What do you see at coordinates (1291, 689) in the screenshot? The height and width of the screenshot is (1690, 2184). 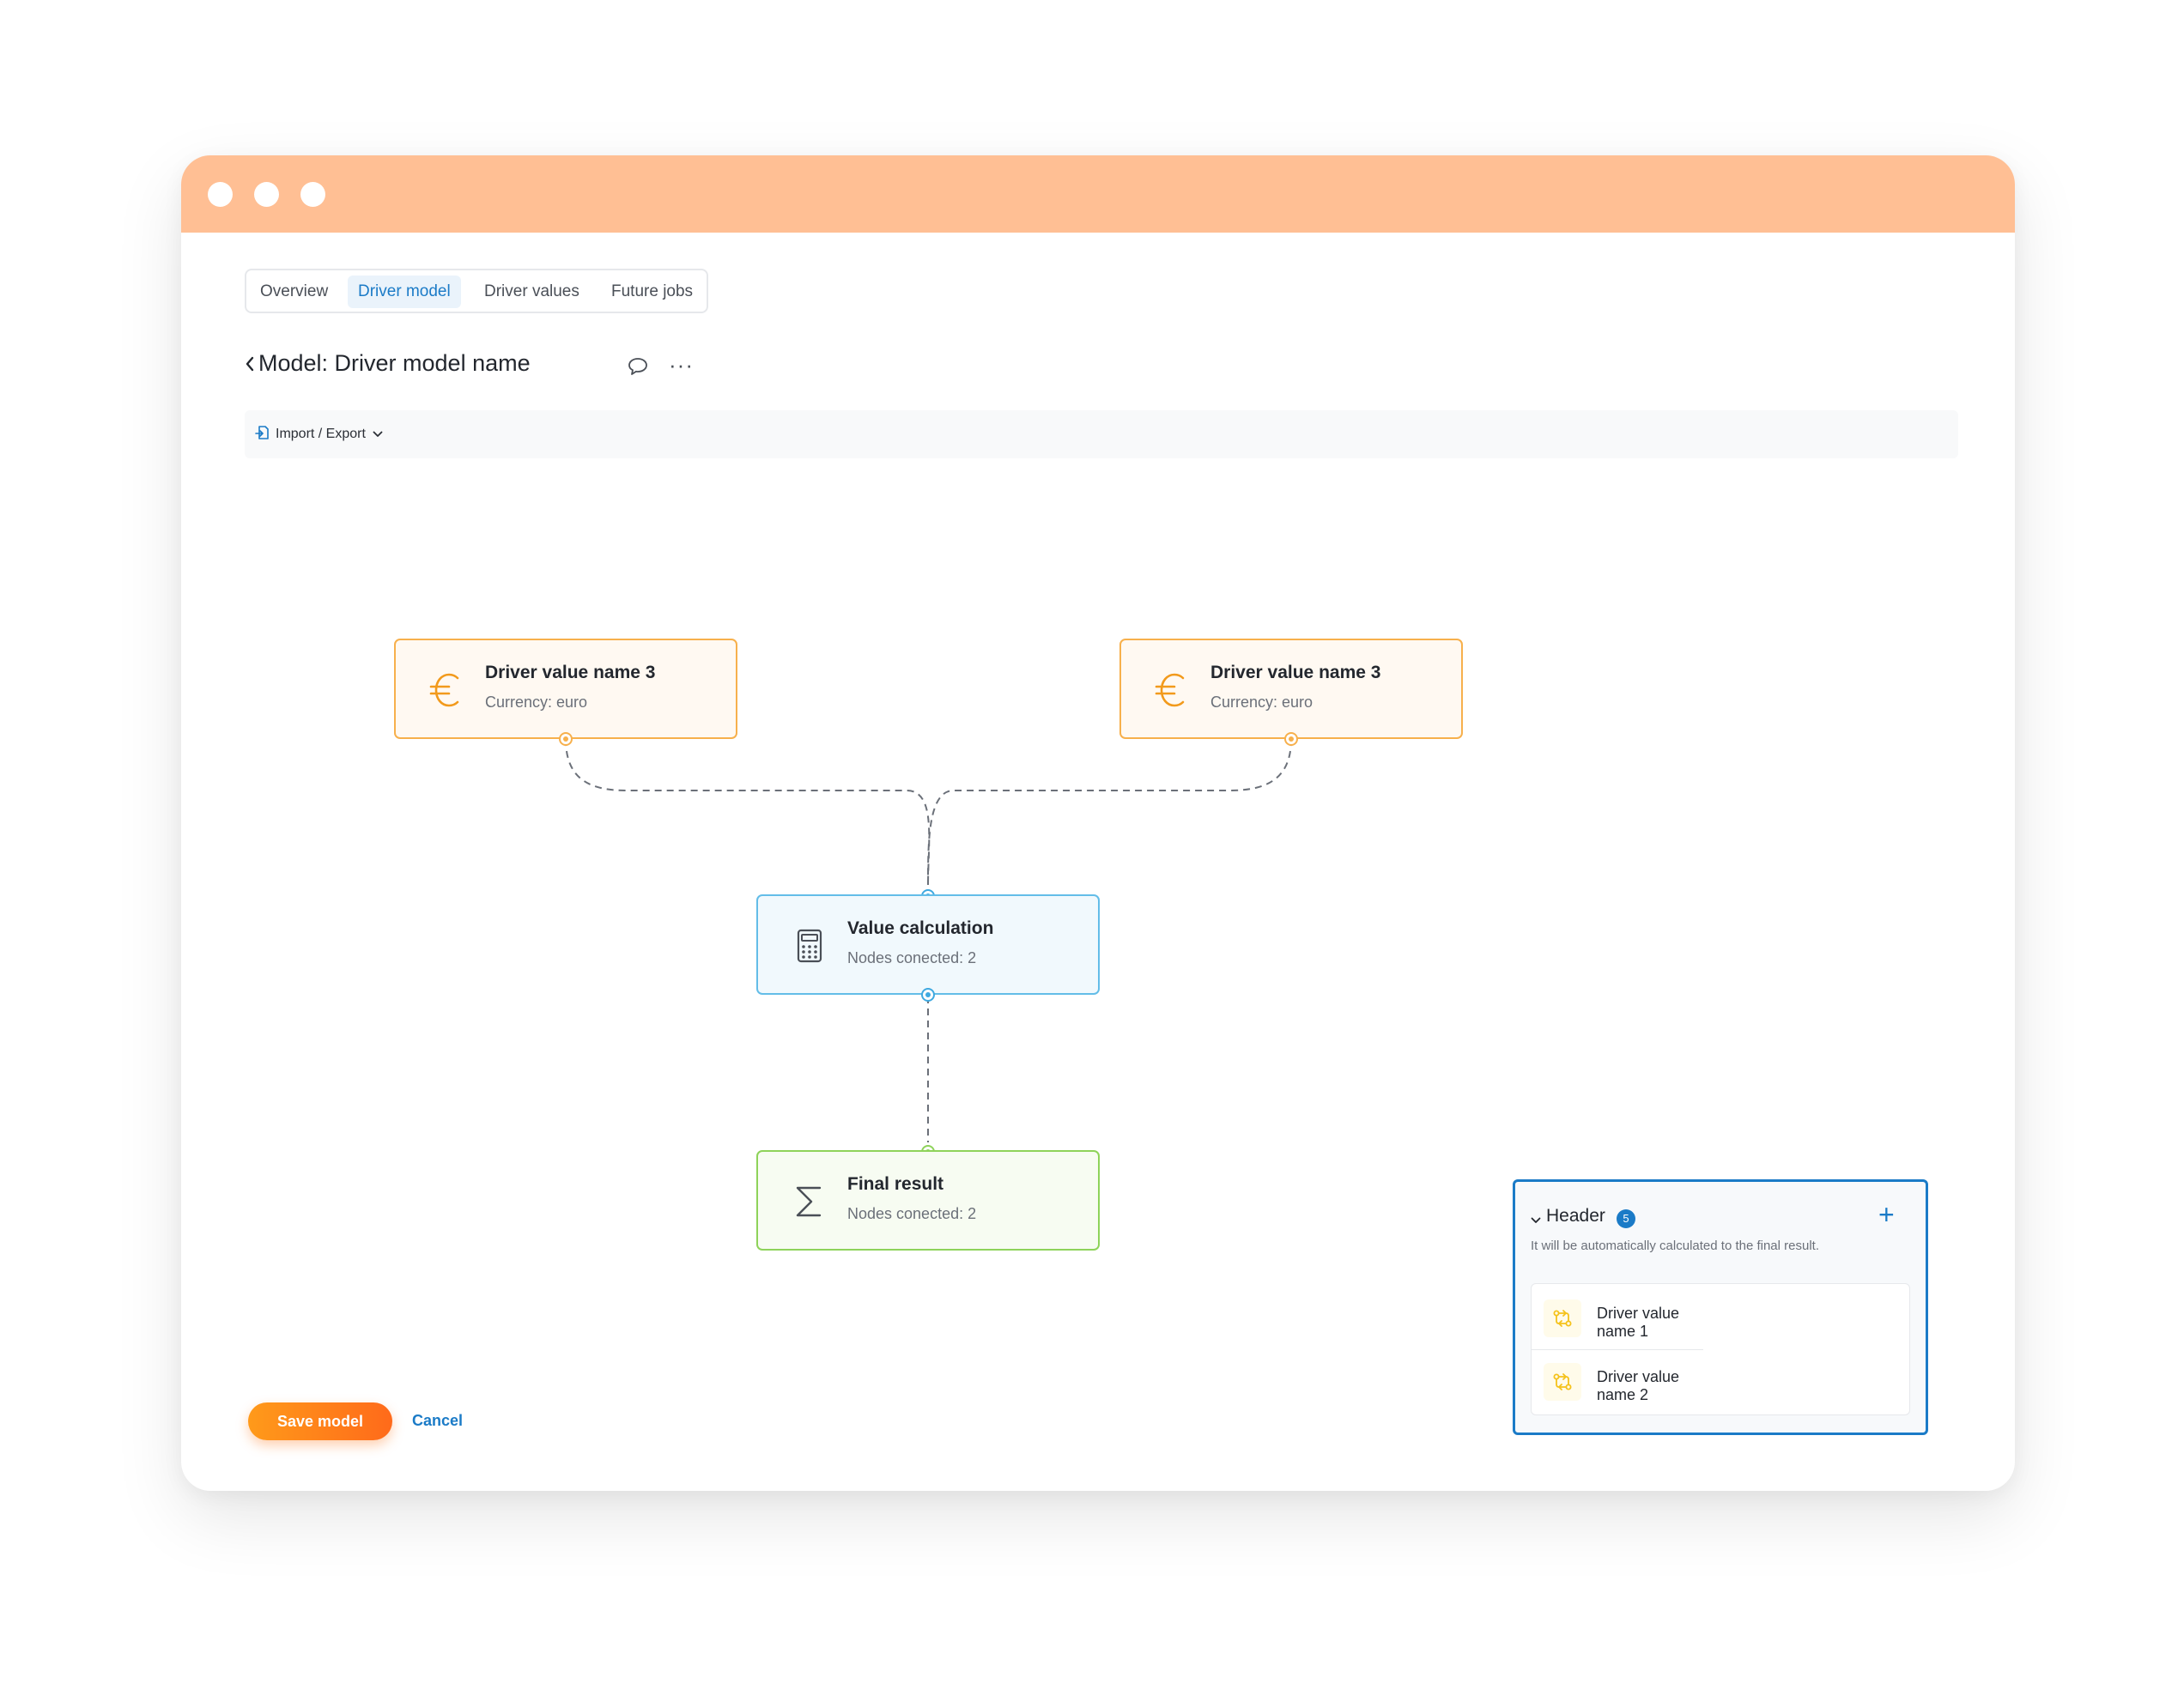 I see `driver-node-right: Driver value name 3 Currency: euro` at bounding box center [1291, 689].